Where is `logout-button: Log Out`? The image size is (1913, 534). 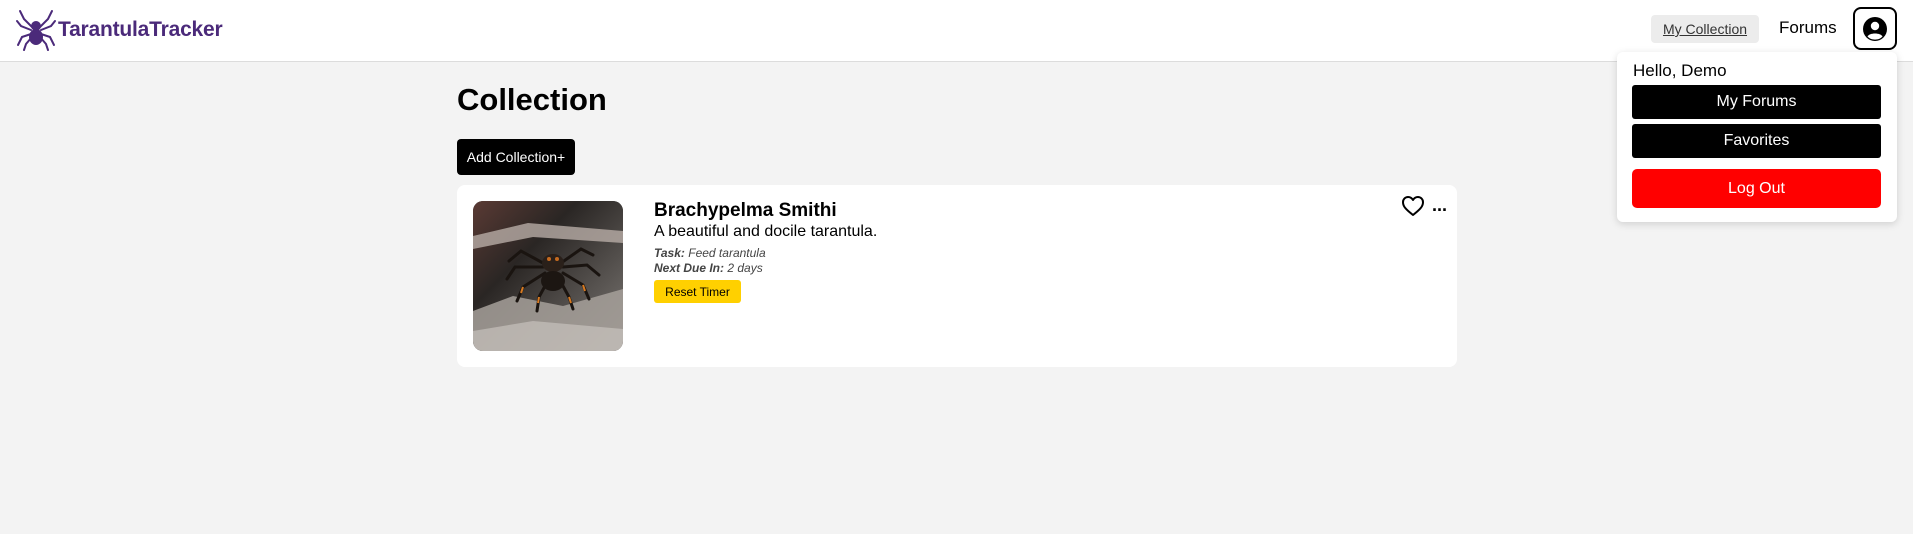
logout-button: Log Out is located at coordinates (1756, 188).